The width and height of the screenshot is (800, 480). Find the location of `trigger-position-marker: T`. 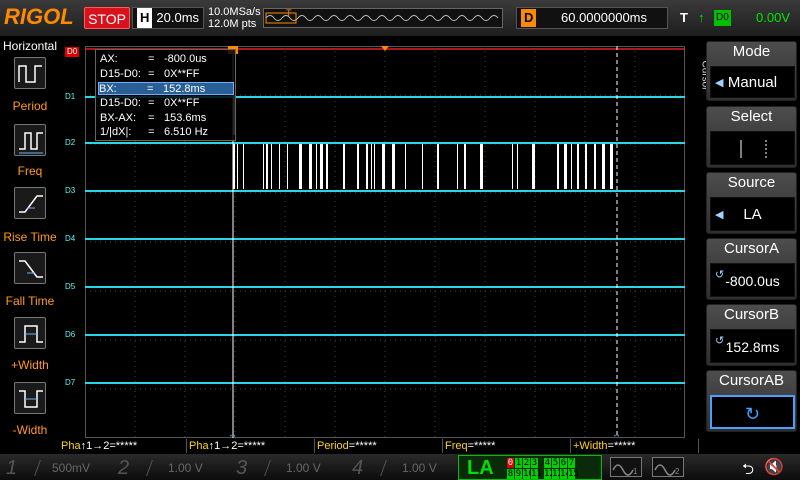

trigger-position-marker: T is located at coordinates (289, 13).